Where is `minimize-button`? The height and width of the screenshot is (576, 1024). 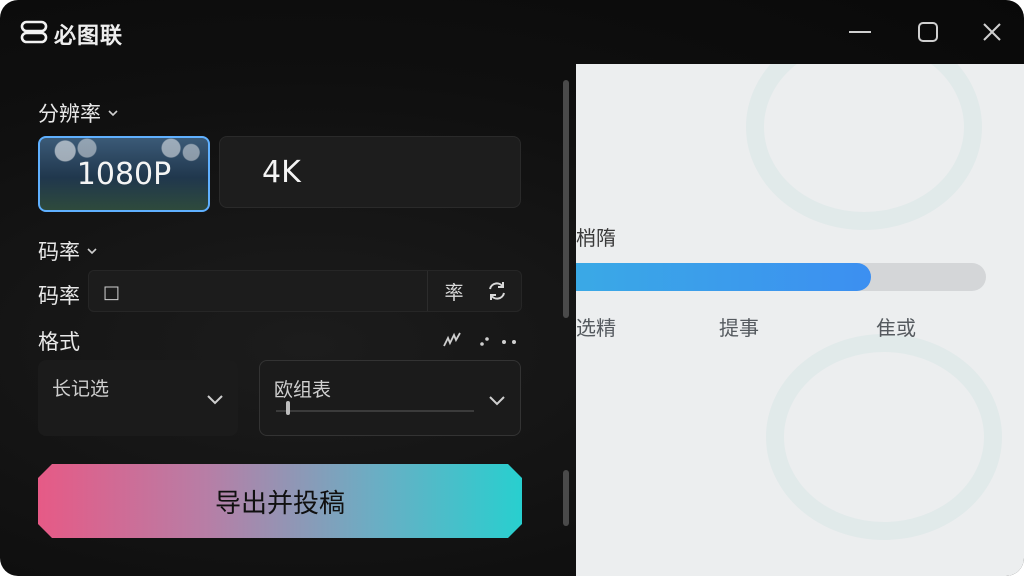 minimize-button is located at coordinates (860, 32).